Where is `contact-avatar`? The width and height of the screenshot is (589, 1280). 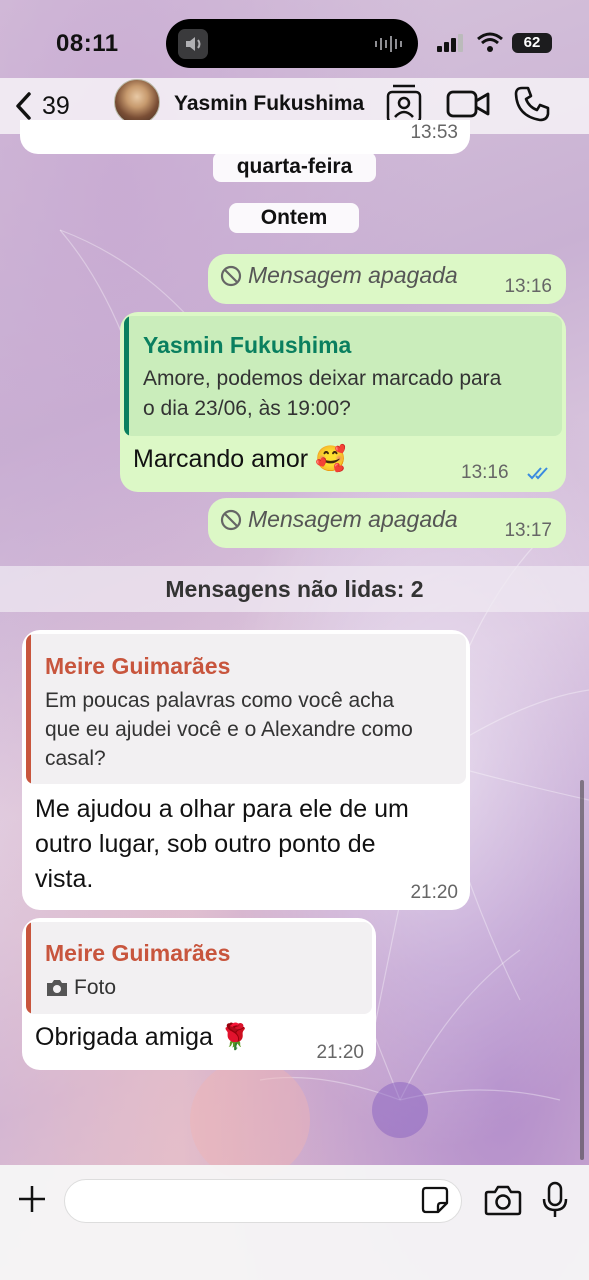 contact-avatar is located at coordinates (137, 102).